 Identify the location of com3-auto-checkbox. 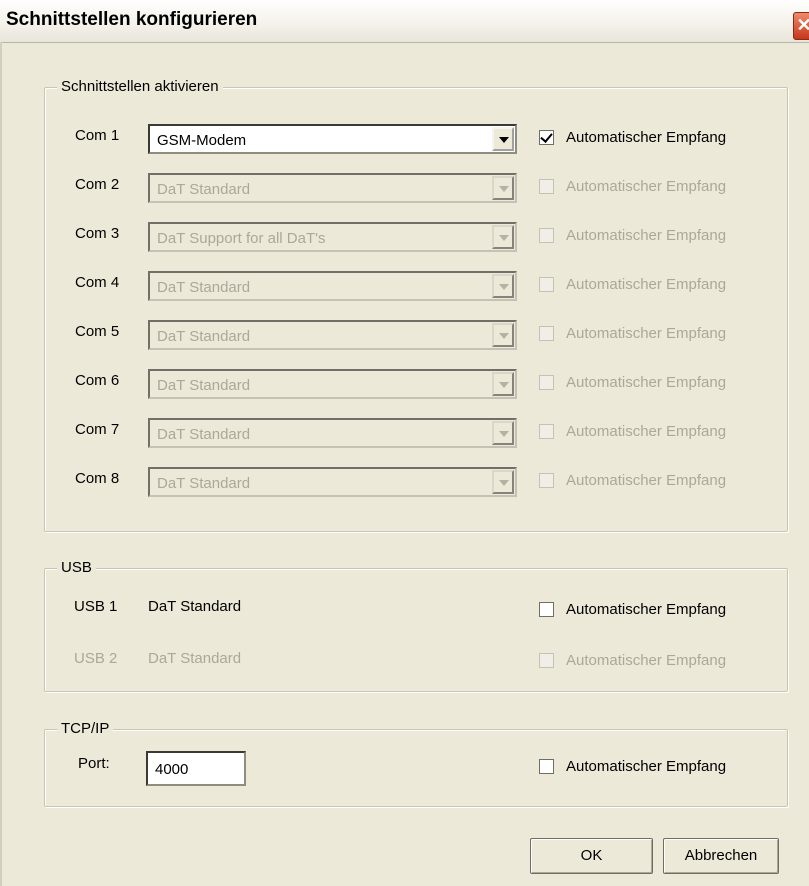
(546, 235).